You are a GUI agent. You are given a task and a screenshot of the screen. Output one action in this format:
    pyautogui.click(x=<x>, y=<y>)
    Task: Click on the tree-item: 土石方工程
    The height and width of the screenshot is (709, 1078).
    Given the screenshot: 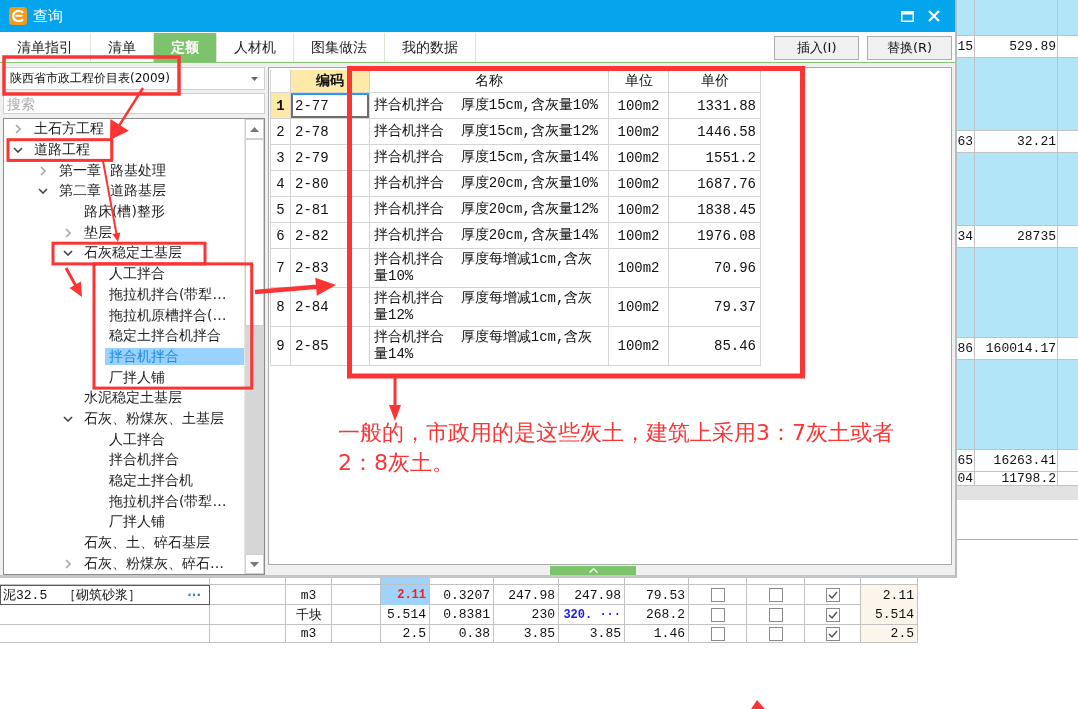 What is the action you would take?
    pyautogui.click(x=137, y=129)
    